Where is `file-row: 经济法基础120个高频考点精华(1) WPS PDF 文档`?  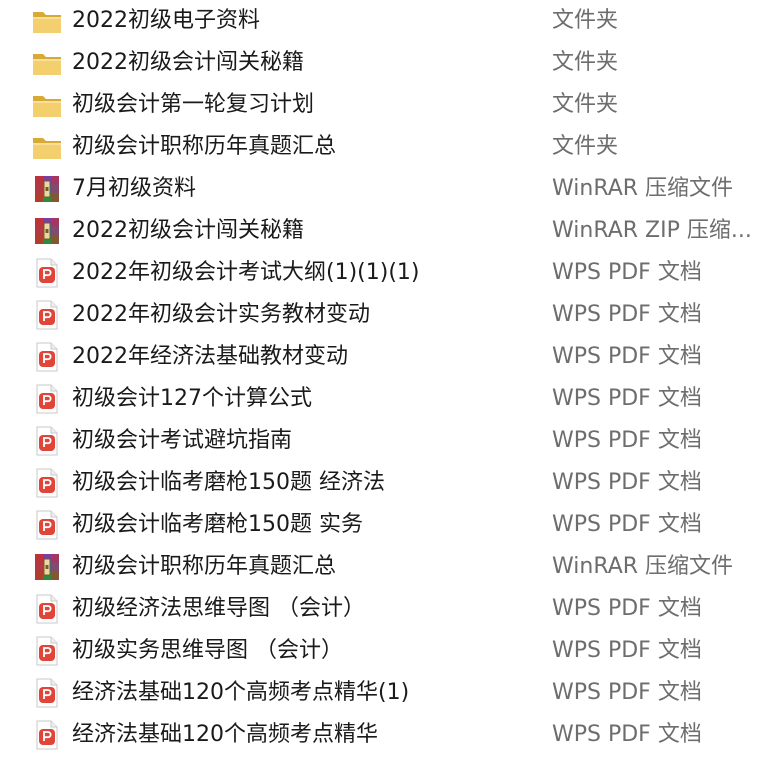 file-row: 经济法基础120个高频考点精华(1) WPS PDF 文档 is located at coordinates (386, 693).